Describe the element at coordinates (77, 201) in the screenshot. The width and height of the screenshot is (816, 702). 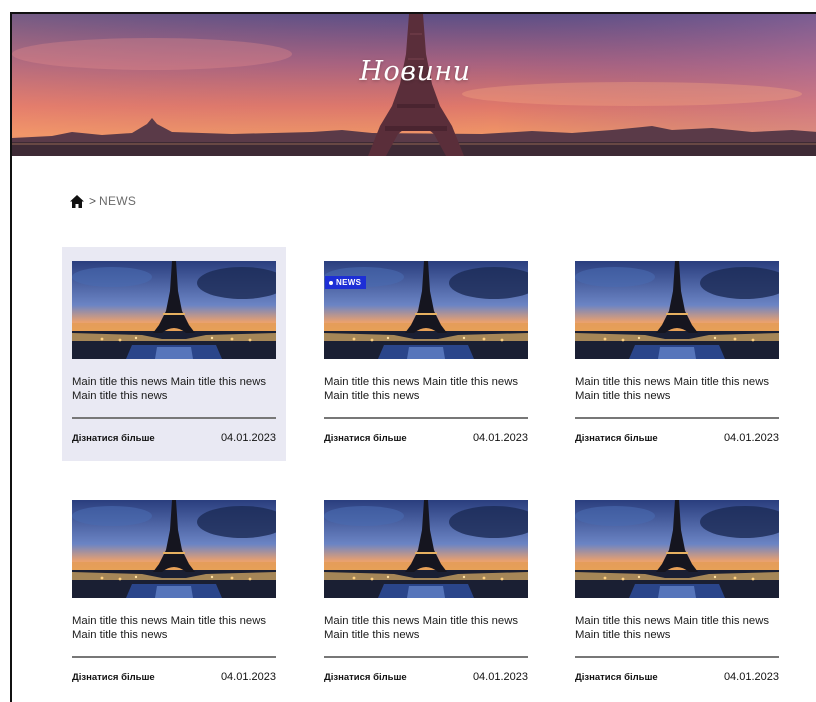
I see `home-icon` at that location.